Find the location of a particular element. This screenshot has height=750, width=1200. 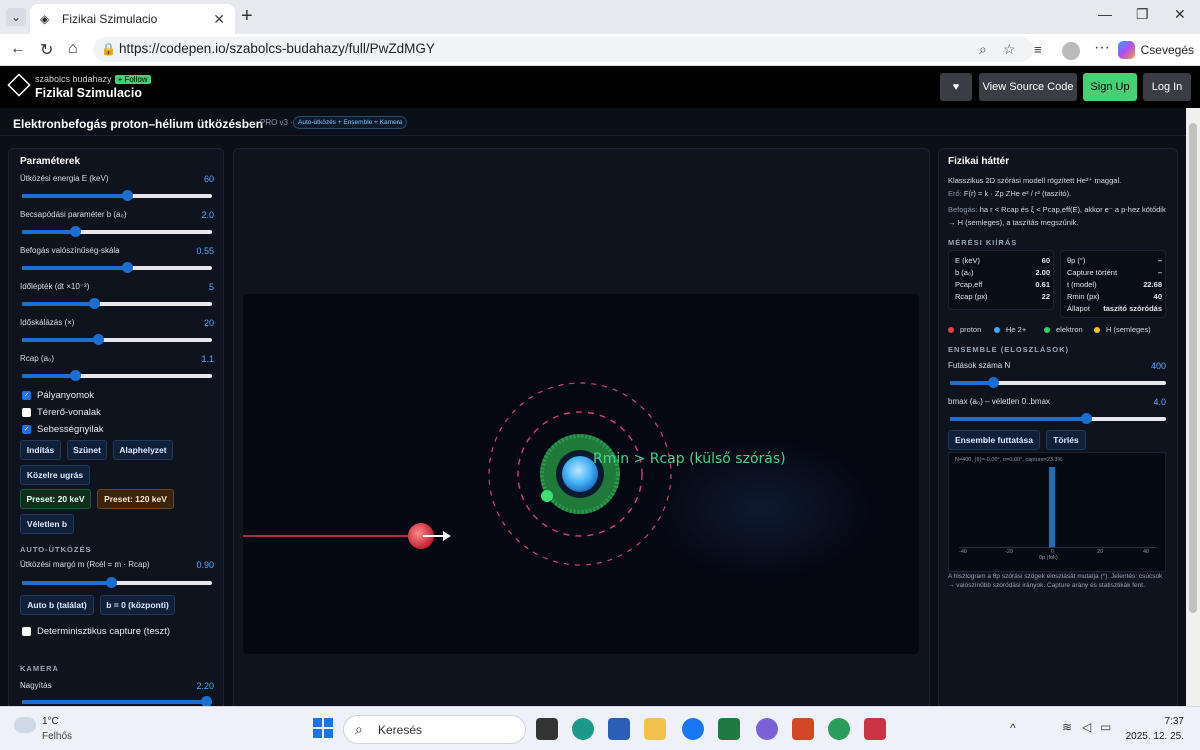

view-source-button: View Source Code is located at coordinates (1028, 87).